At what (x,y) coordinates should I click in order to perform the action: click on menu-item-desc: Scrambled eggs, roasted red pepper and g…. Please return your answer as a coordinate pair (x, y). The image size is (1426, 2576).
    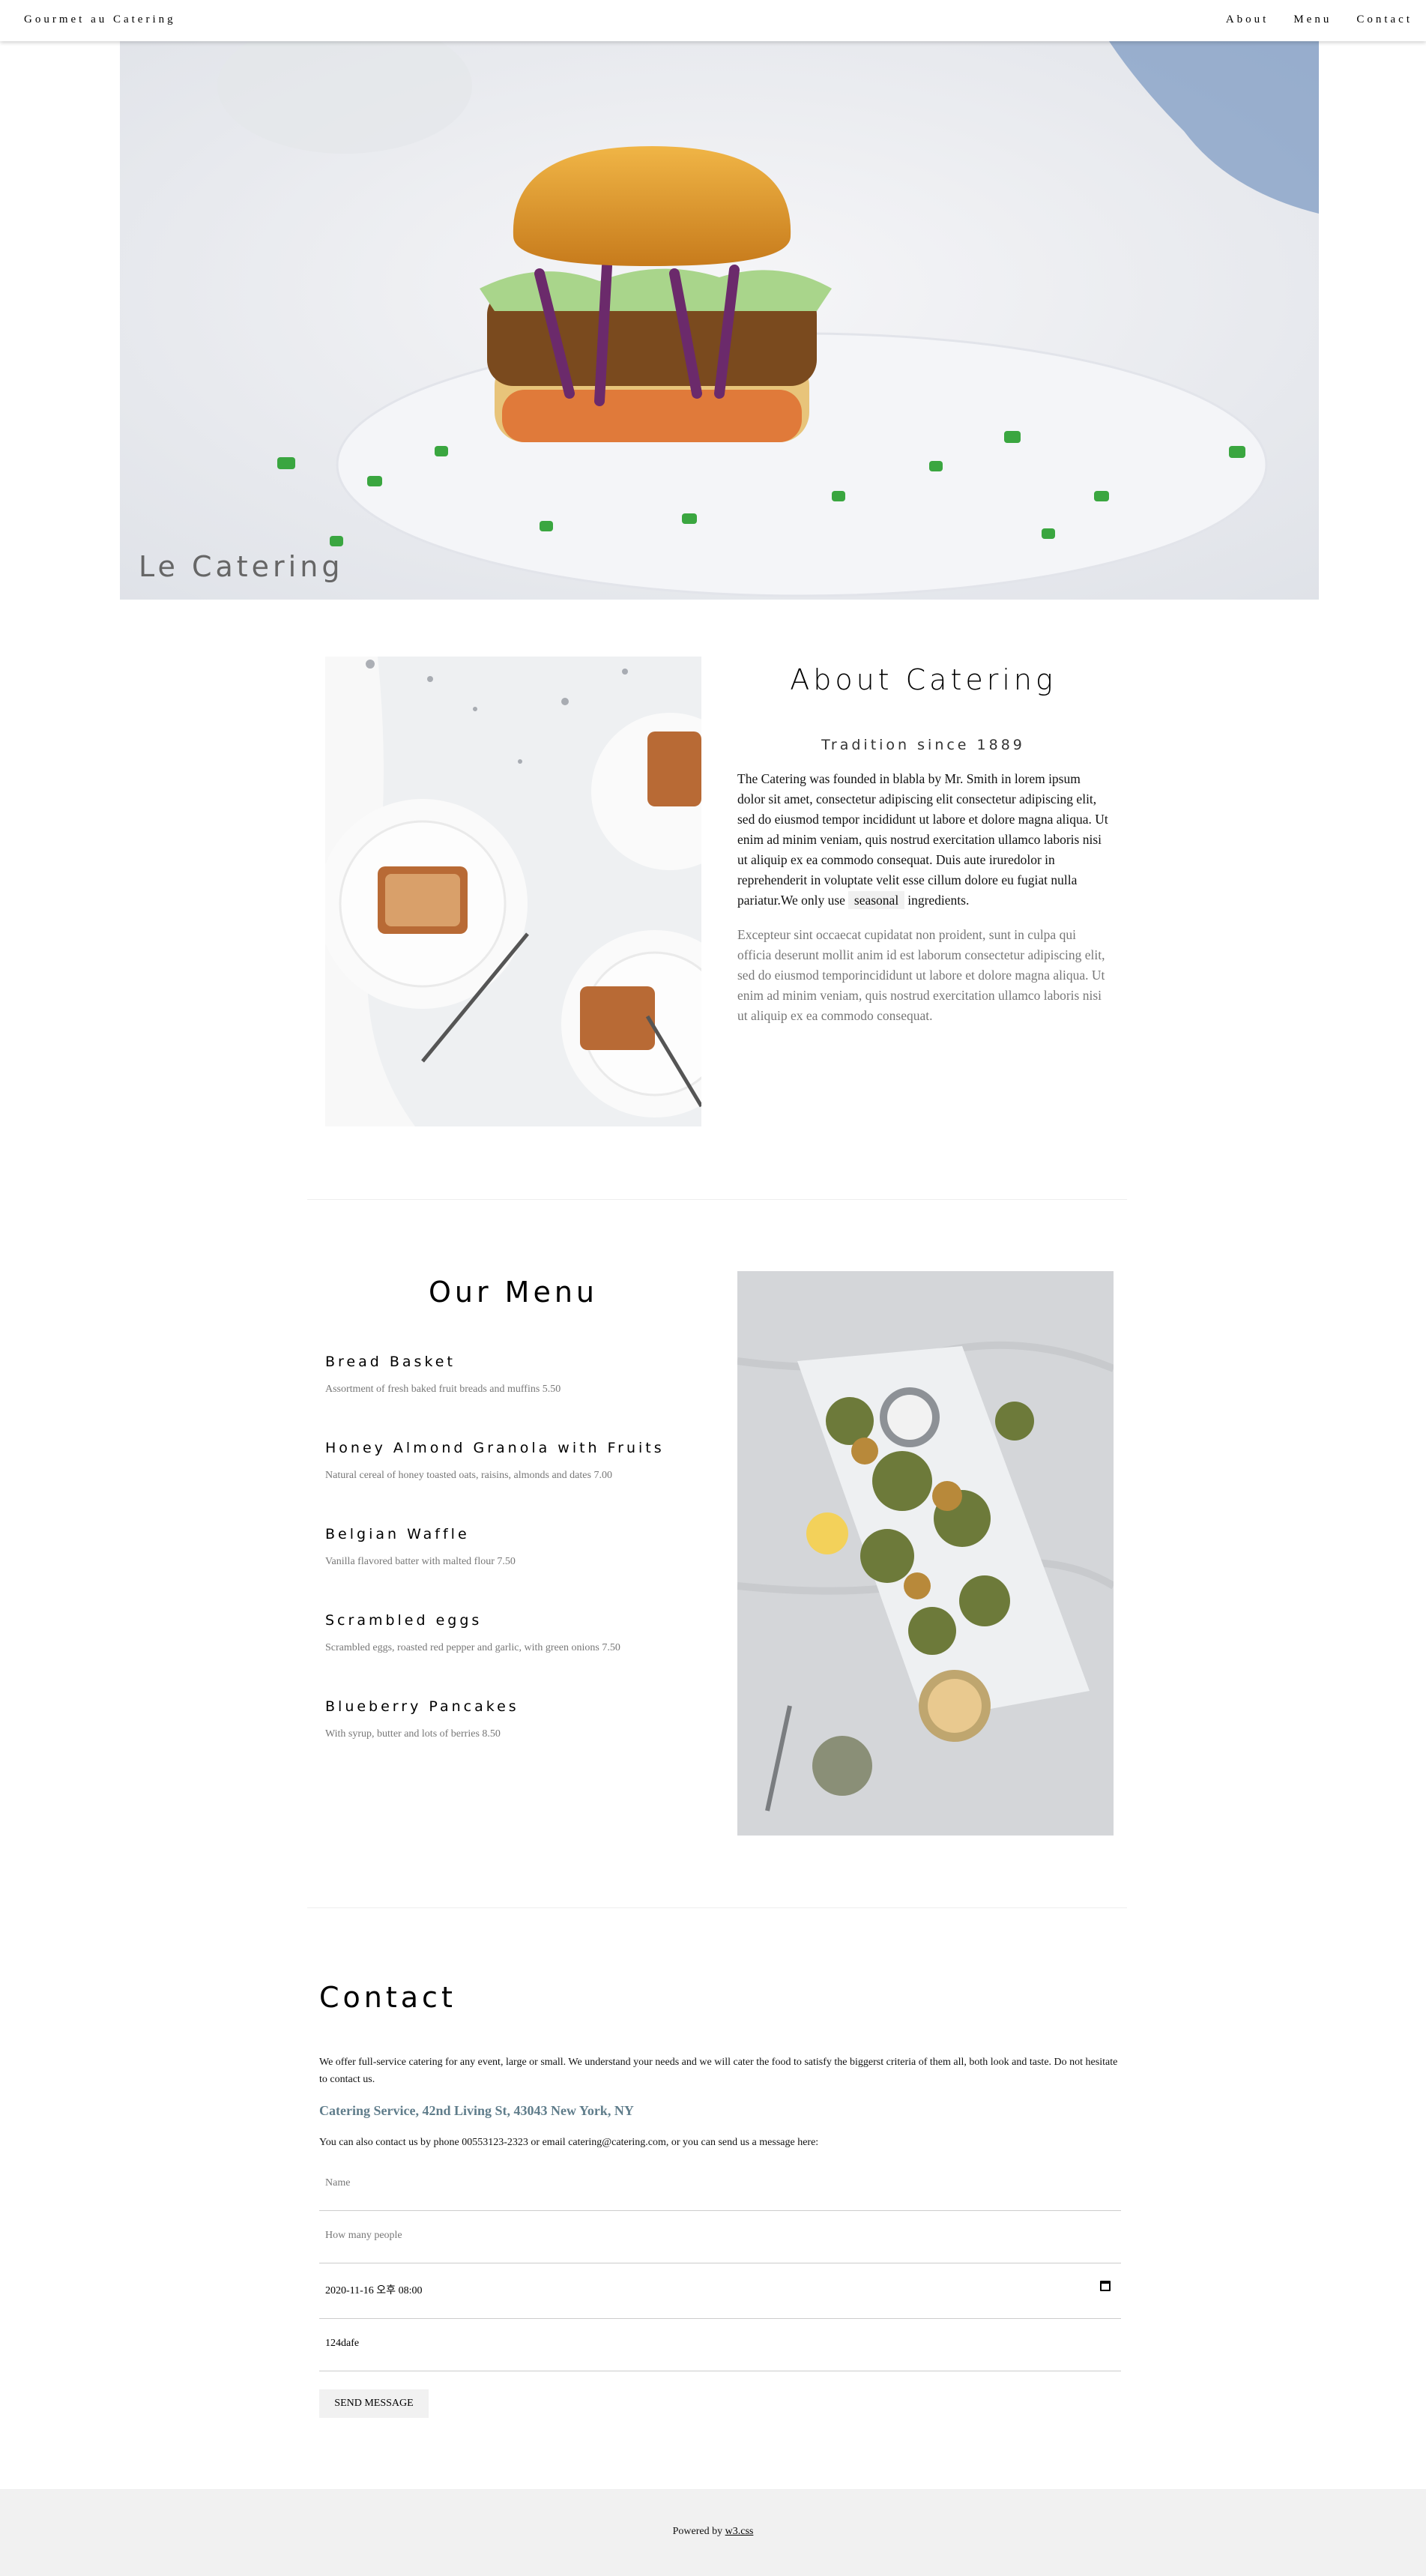
    Looking at the image, I should click on (472, 1648).